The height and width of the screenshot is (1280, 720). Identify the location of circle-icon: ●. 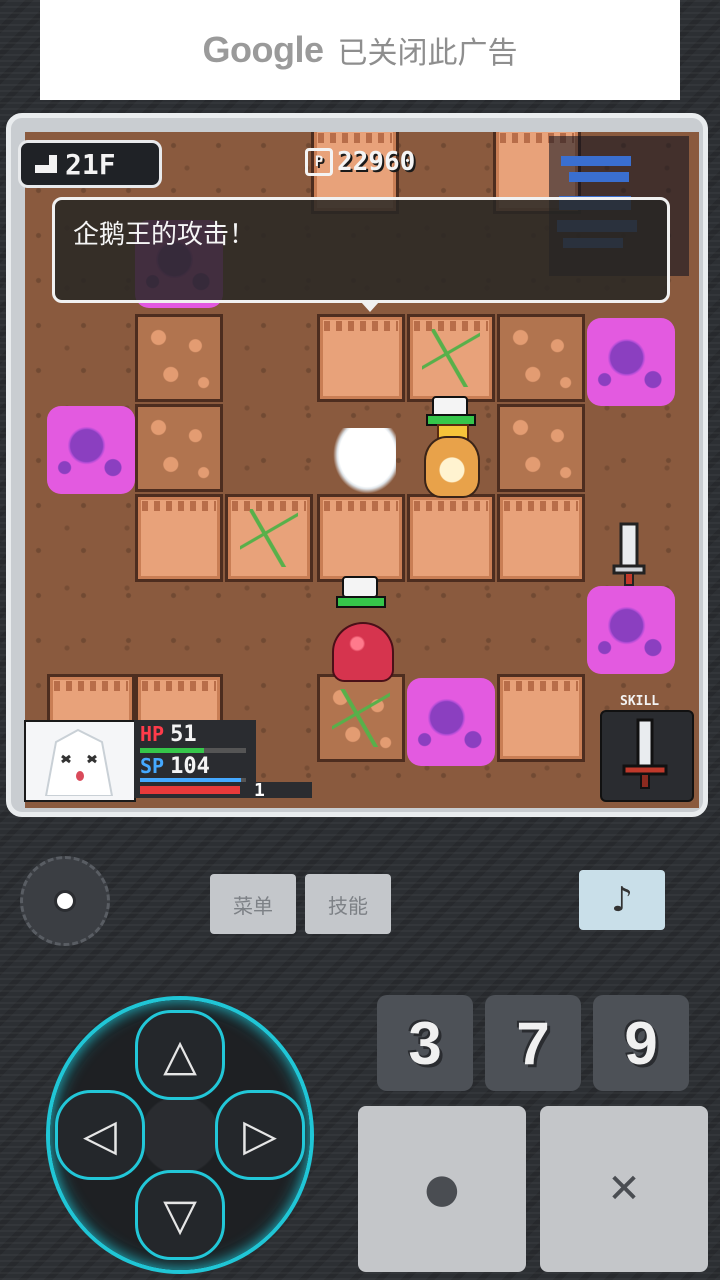
(442, 1189).